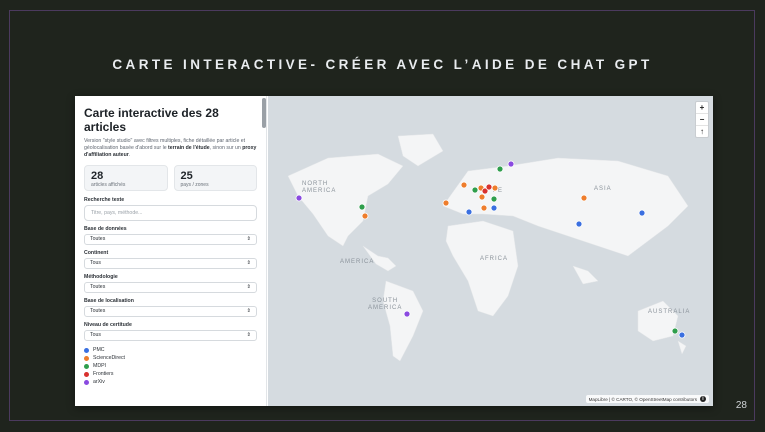 This screenshot has height=432, width=765. I want to click on slide-number: 28, so click(741, 405).